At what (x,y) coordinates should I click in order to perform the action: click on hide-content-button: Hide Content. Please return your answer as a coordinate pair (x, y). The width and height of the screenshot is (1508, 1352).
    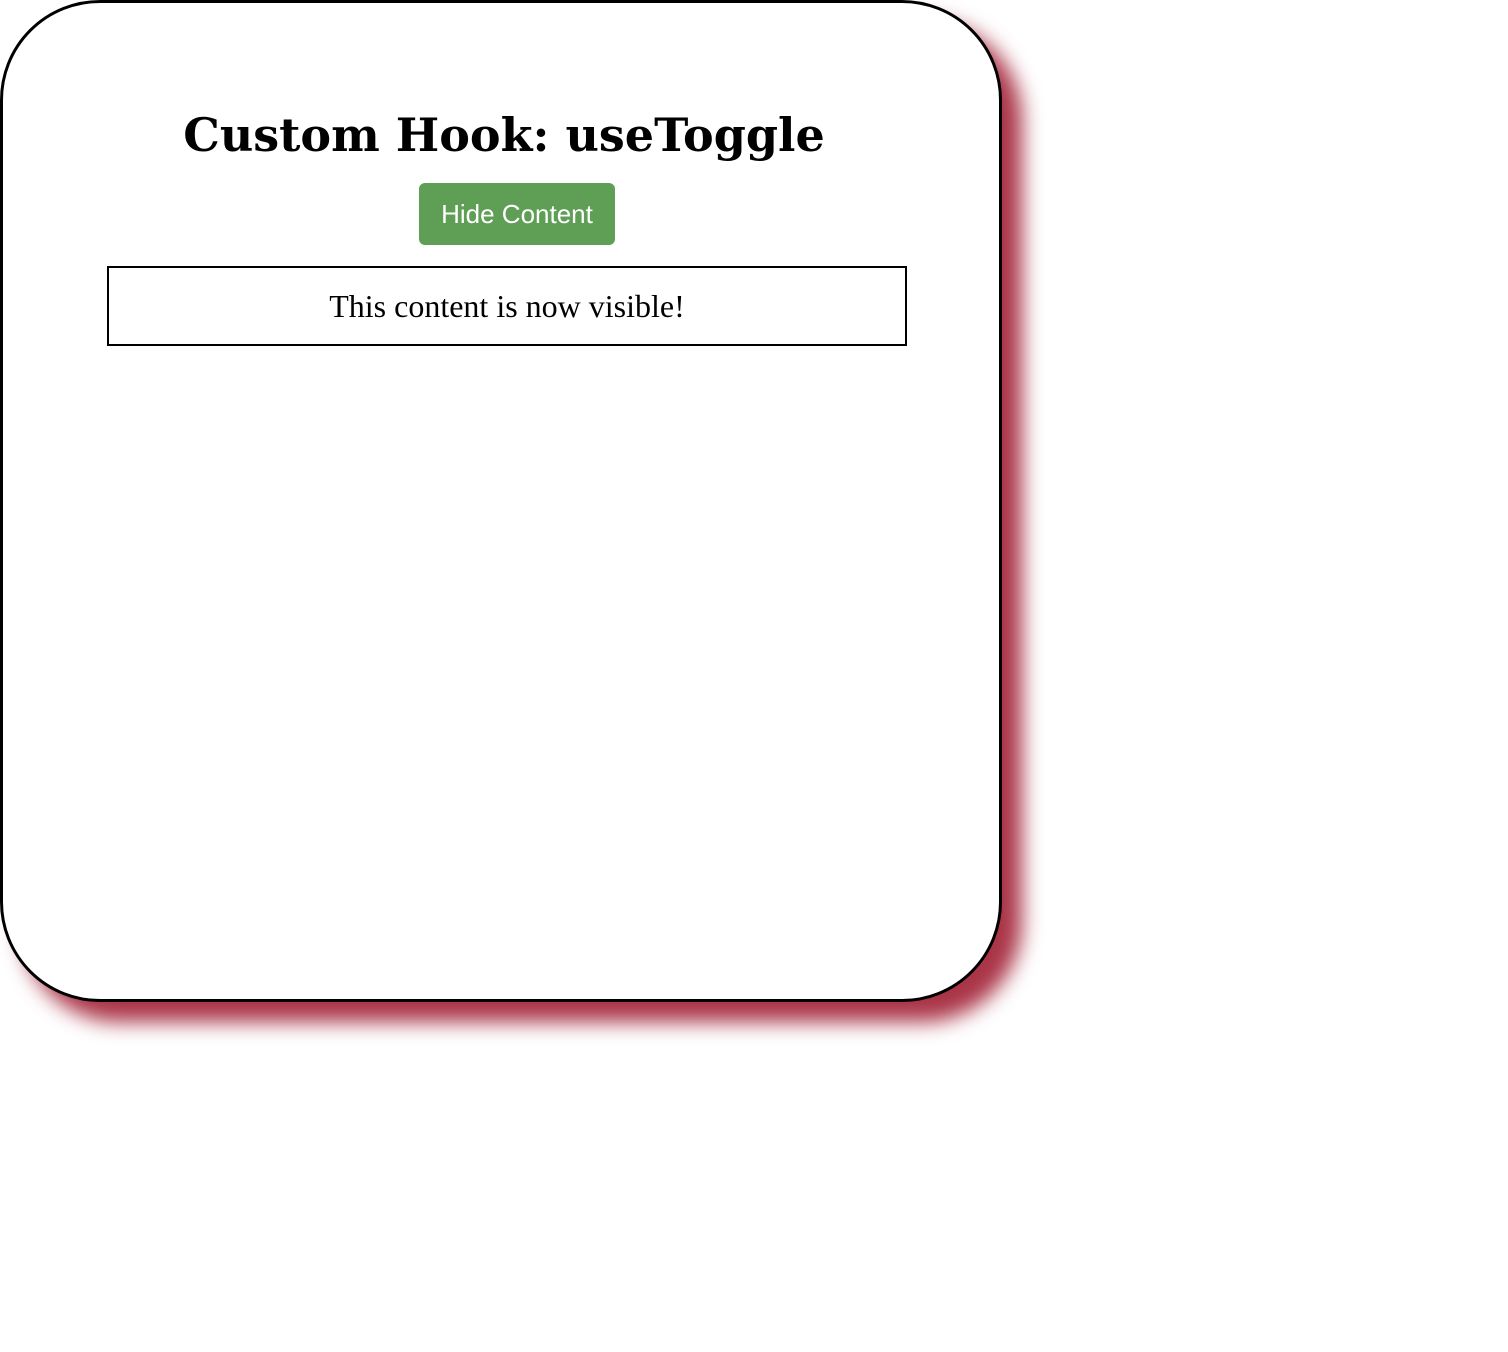
    Looking at the image, I should click on (517, 214).